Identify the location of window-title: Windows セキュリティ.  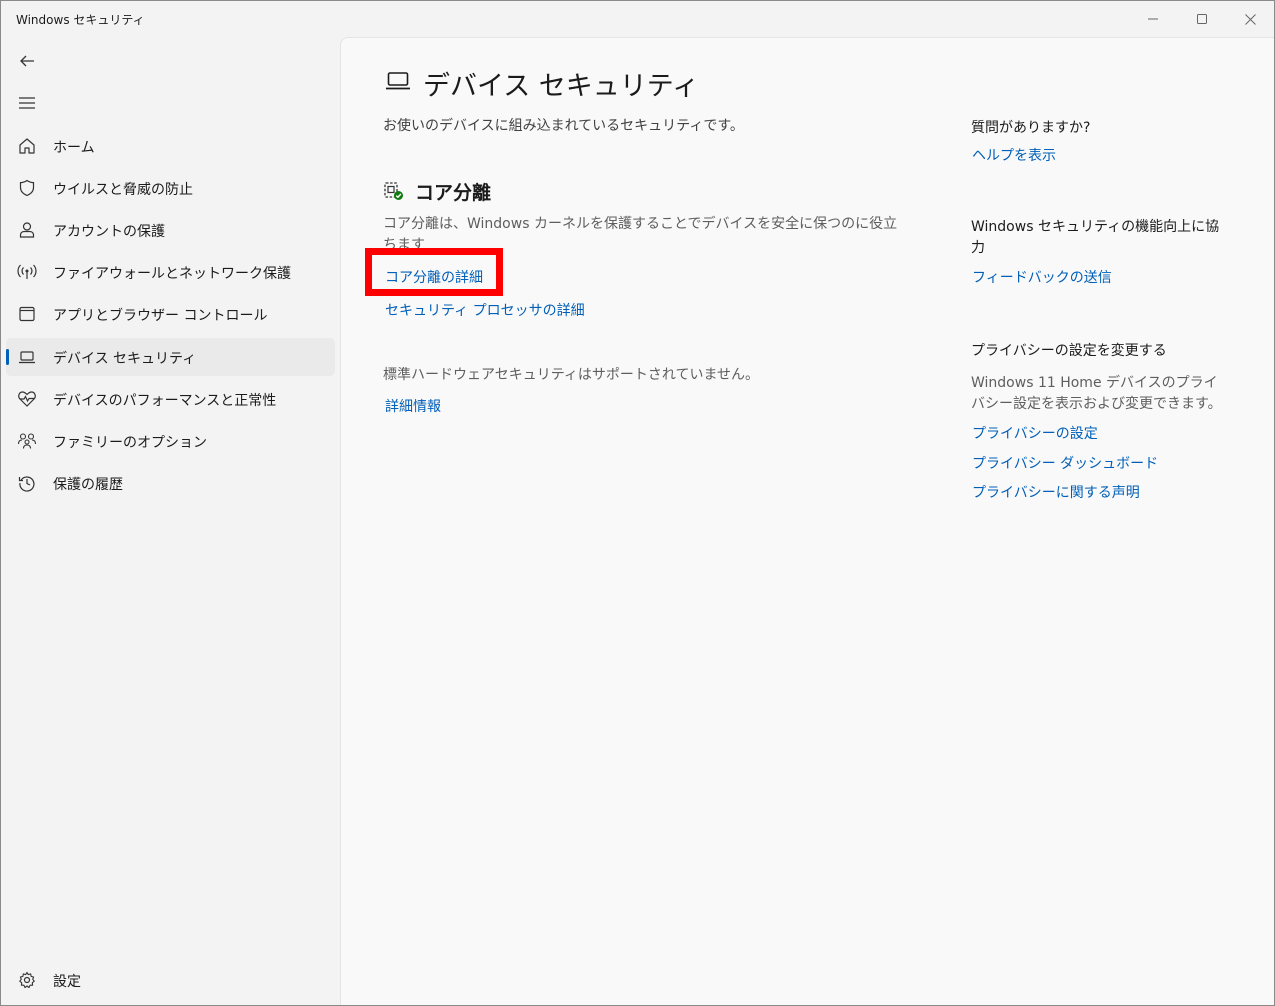
(80, 20).